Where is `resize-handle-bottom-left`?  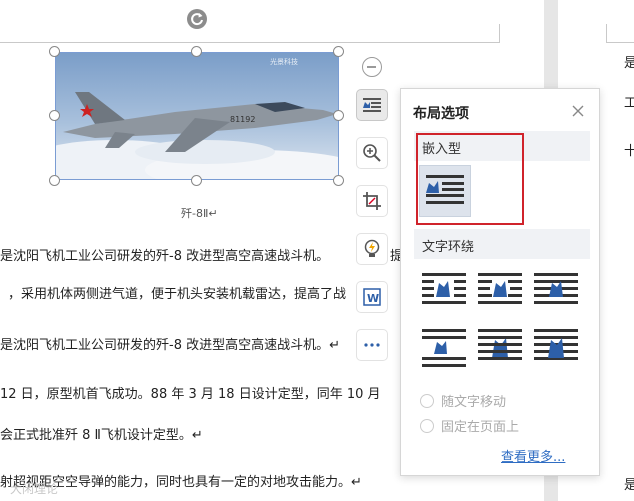
resize-handle-bottom-left is located at coordinates (54, 180).